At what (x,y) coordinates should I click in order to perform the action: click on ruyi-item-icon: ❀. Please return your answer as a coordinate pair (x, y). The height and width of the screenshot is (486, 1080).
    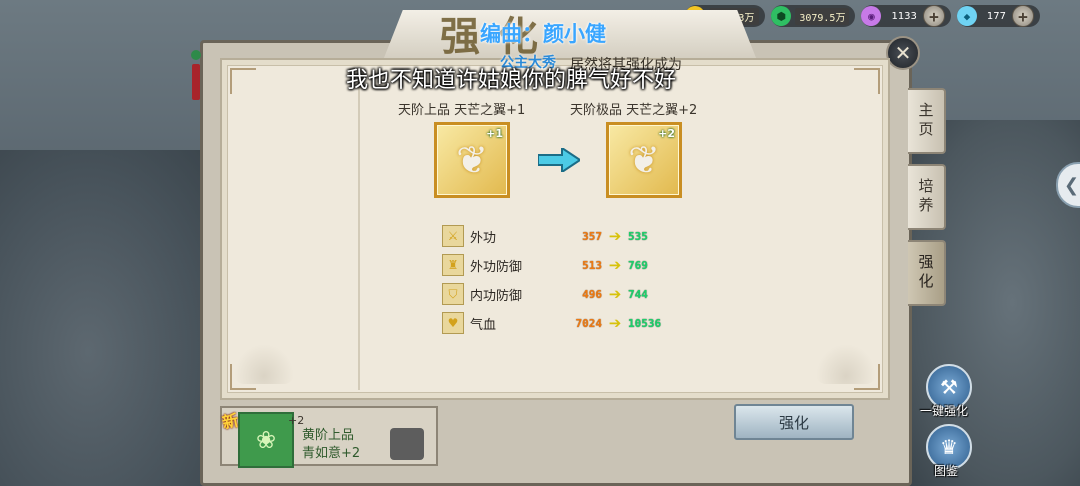
    Looking at the image, I should click on (266, 440).